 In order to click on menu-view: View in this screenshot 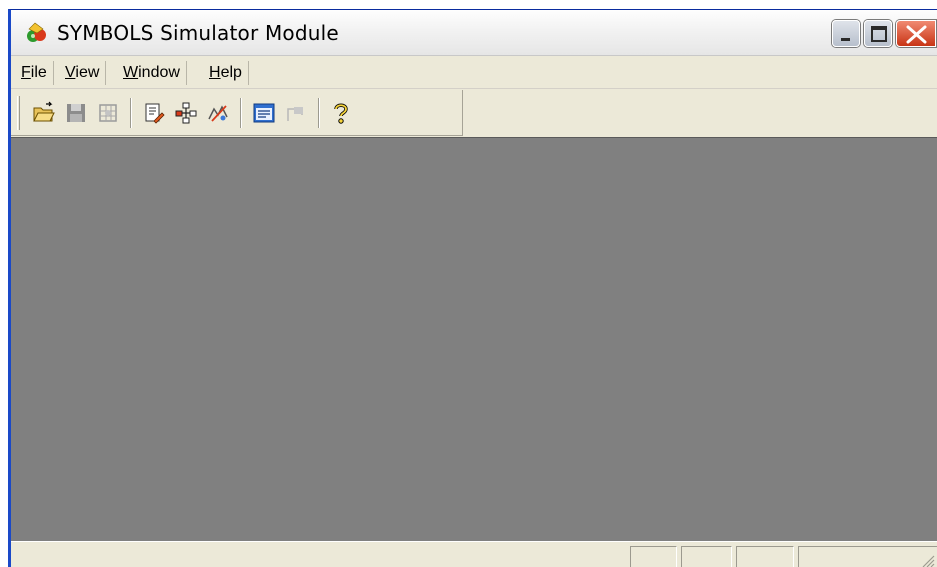, I will do `click(83, 73)`.